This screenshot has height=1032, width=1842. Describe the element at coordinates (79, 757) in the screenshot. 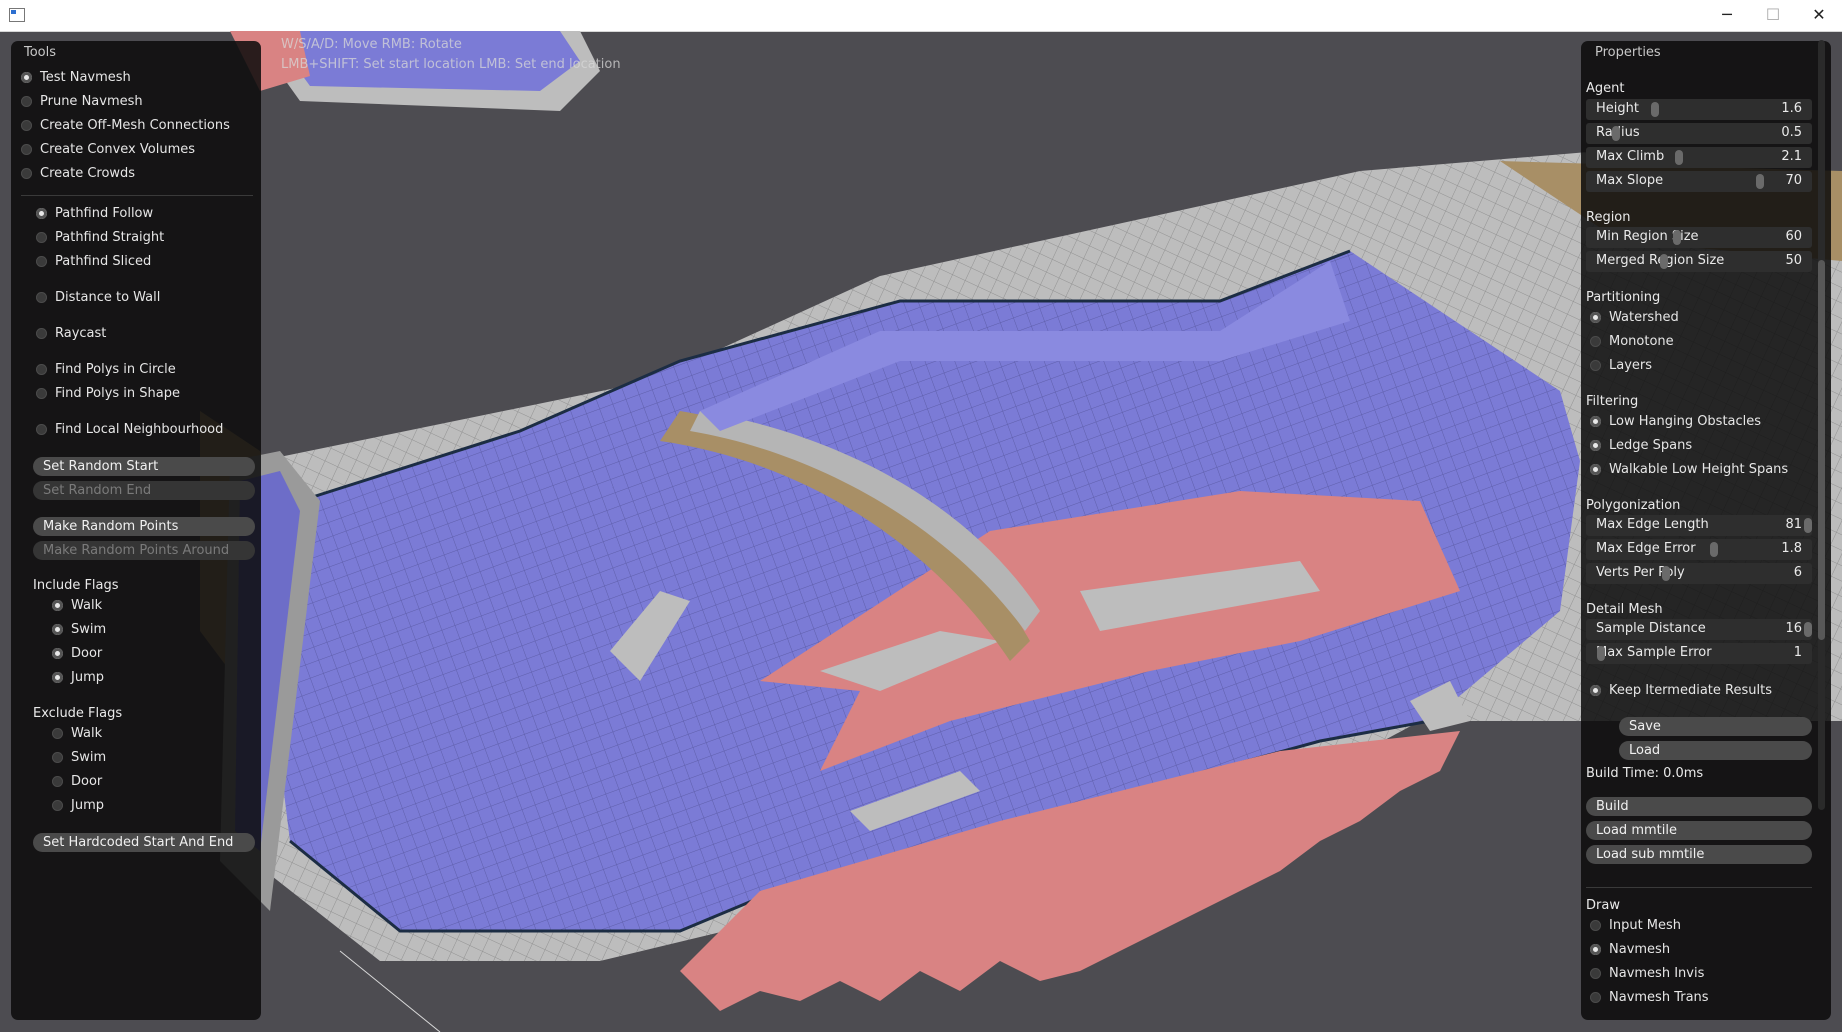

I see `exclude-swim-checkbox: Swim` at that location.